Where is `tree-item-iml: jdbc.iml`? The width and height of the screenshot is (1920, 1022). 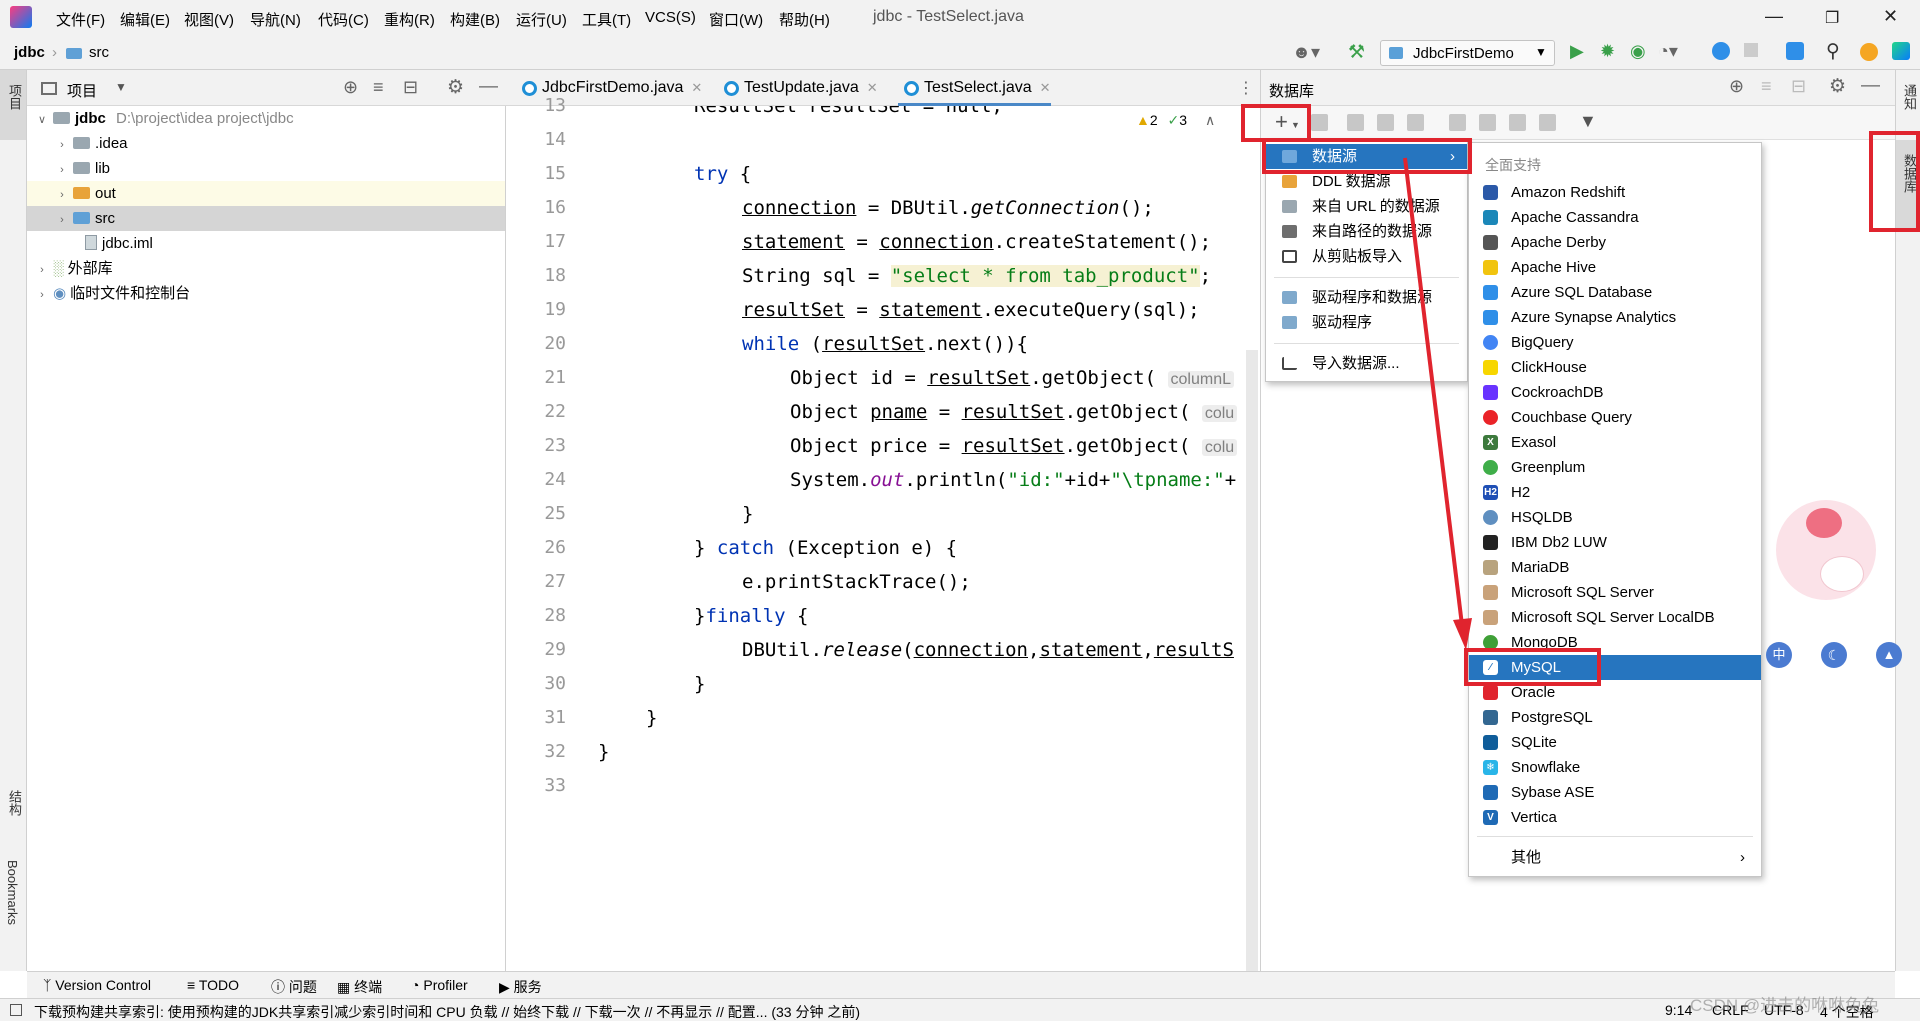 tree-item-iml: jdbc.iml is located at coordinates (115, 243).